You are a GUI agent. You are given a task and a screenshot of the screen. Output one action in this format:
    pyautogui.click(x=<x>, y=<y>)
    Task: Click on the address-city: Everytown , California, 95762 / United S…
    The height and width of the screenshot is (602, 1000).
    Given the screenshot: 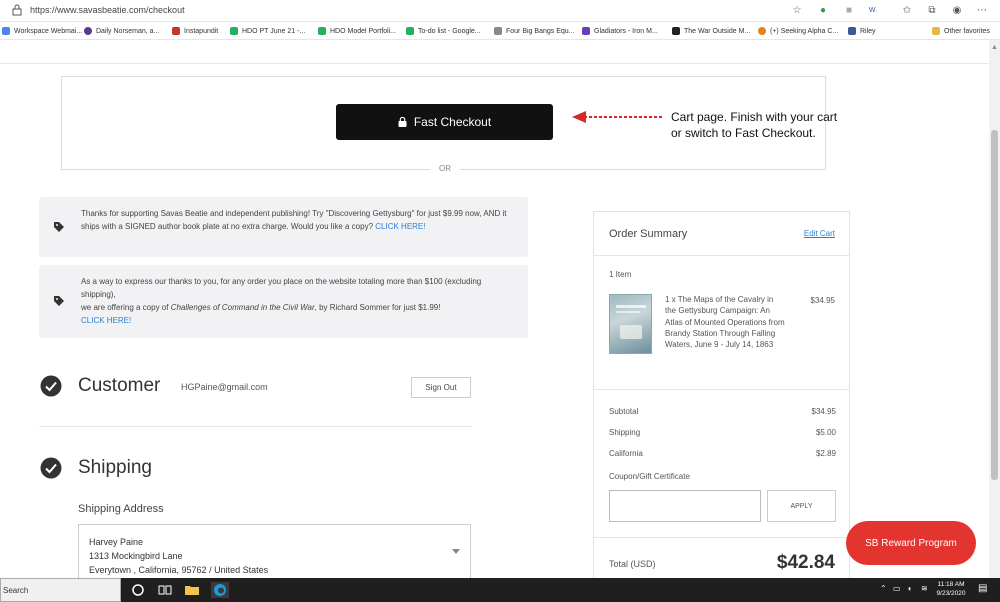 What is the action you would take?
    pyautogui.click(x=179, y=570)
    